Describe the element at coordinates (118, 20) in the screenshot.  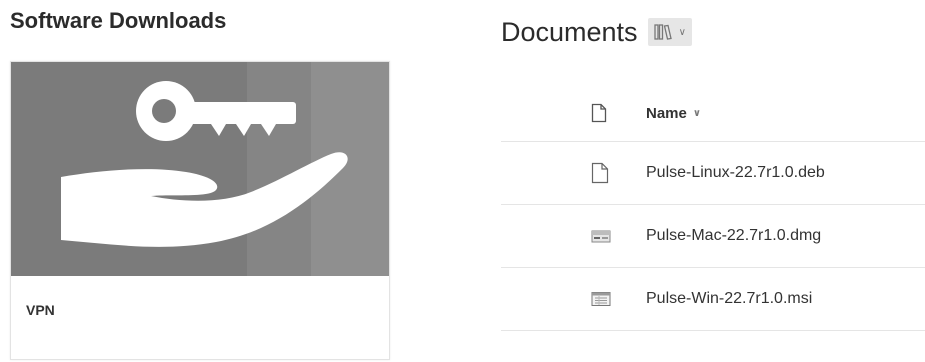
I see `section-title: Software Downloads` at that location.